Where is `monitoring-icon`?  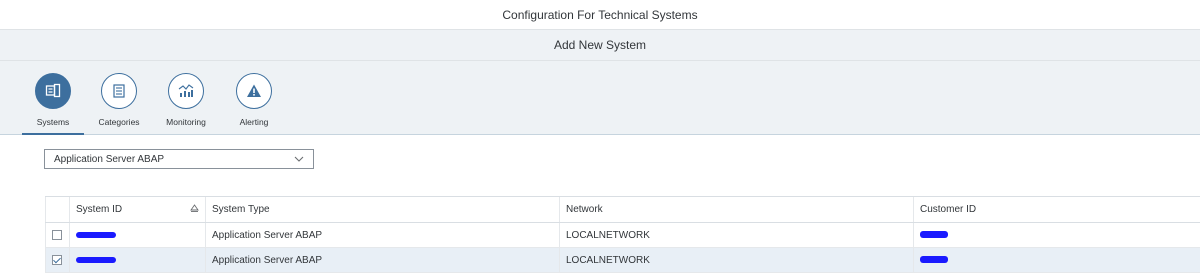
monitoring-icon is located at coordinates (186, 91).